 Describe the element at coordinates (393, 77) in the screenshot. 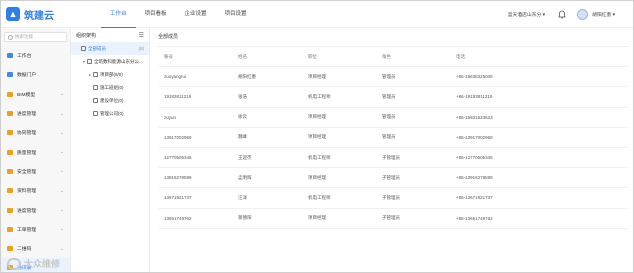

I see `table-row: zuoyangrui 胡阳红墨 项目经理 管理员 +86-15638325045` at that location.